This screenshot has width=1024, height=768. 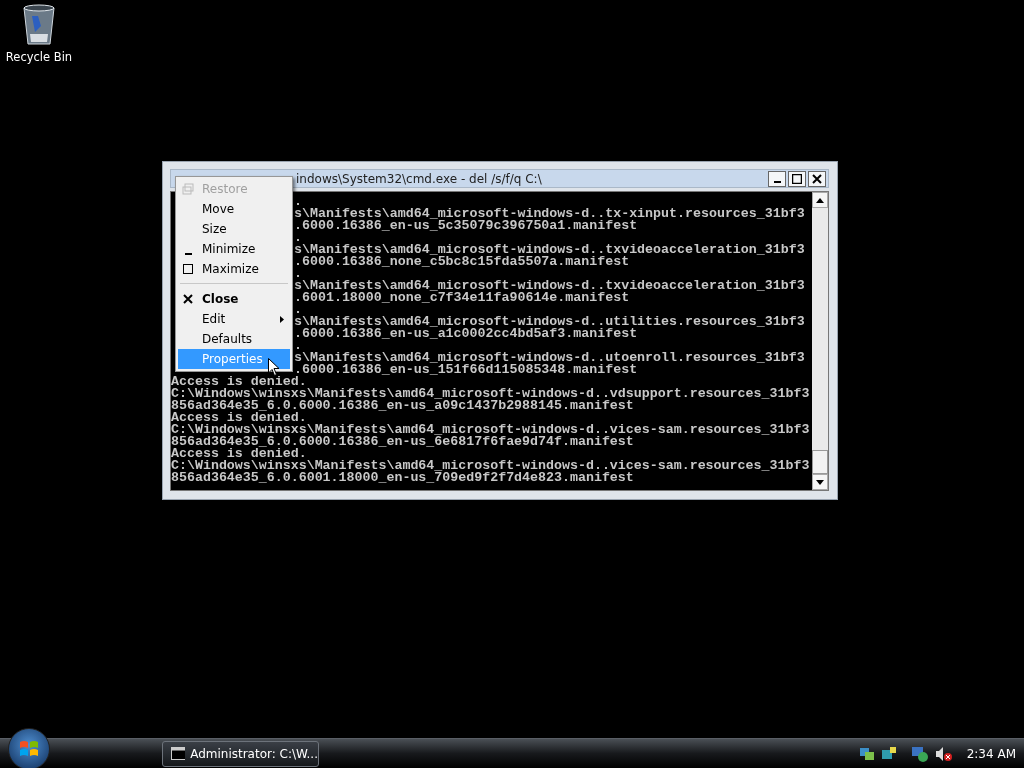 What do you see at coordinates (234, 269) in the screenshot?
I see `menu-item: Maximize` at bounding box center [234, 269].